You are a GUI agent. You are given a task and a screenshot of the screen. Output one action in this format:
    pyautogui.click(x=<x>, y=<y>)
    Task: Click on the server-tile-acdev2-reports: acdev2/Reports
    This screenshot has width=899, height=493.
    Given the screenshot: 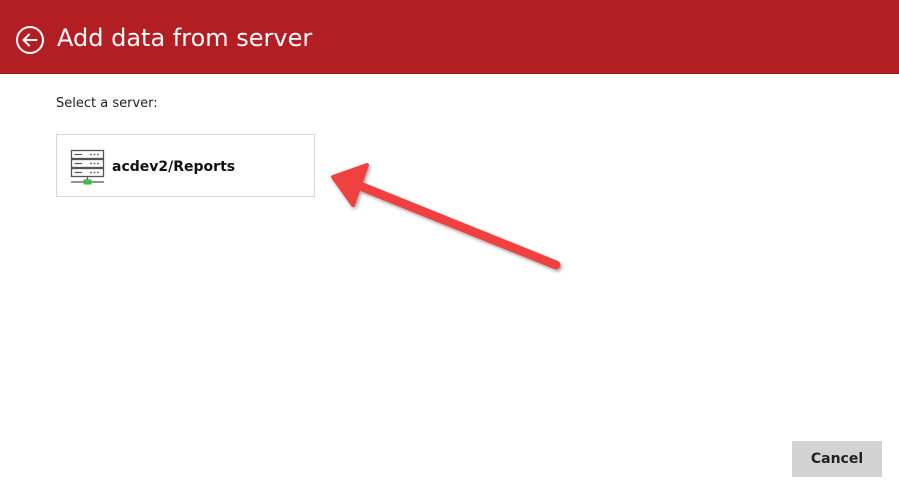 What is the action you would take?
    pyautogui.click(x=185, y=165)
    